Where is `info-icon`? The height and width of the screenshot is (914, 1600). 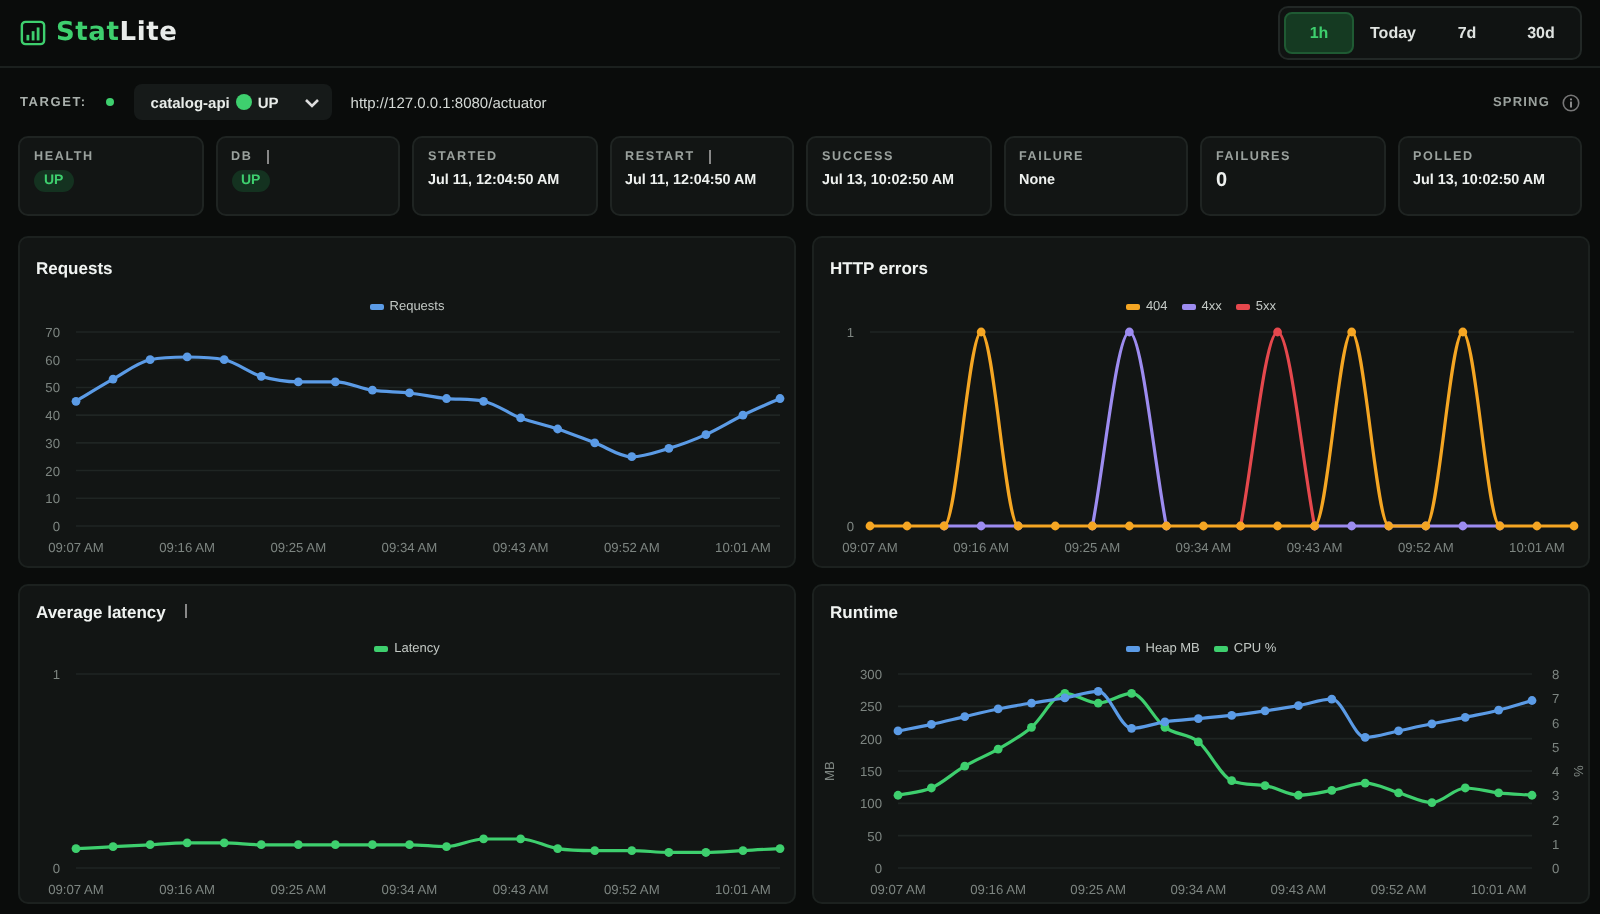 info-icon is located at coordinates (1571, 102).